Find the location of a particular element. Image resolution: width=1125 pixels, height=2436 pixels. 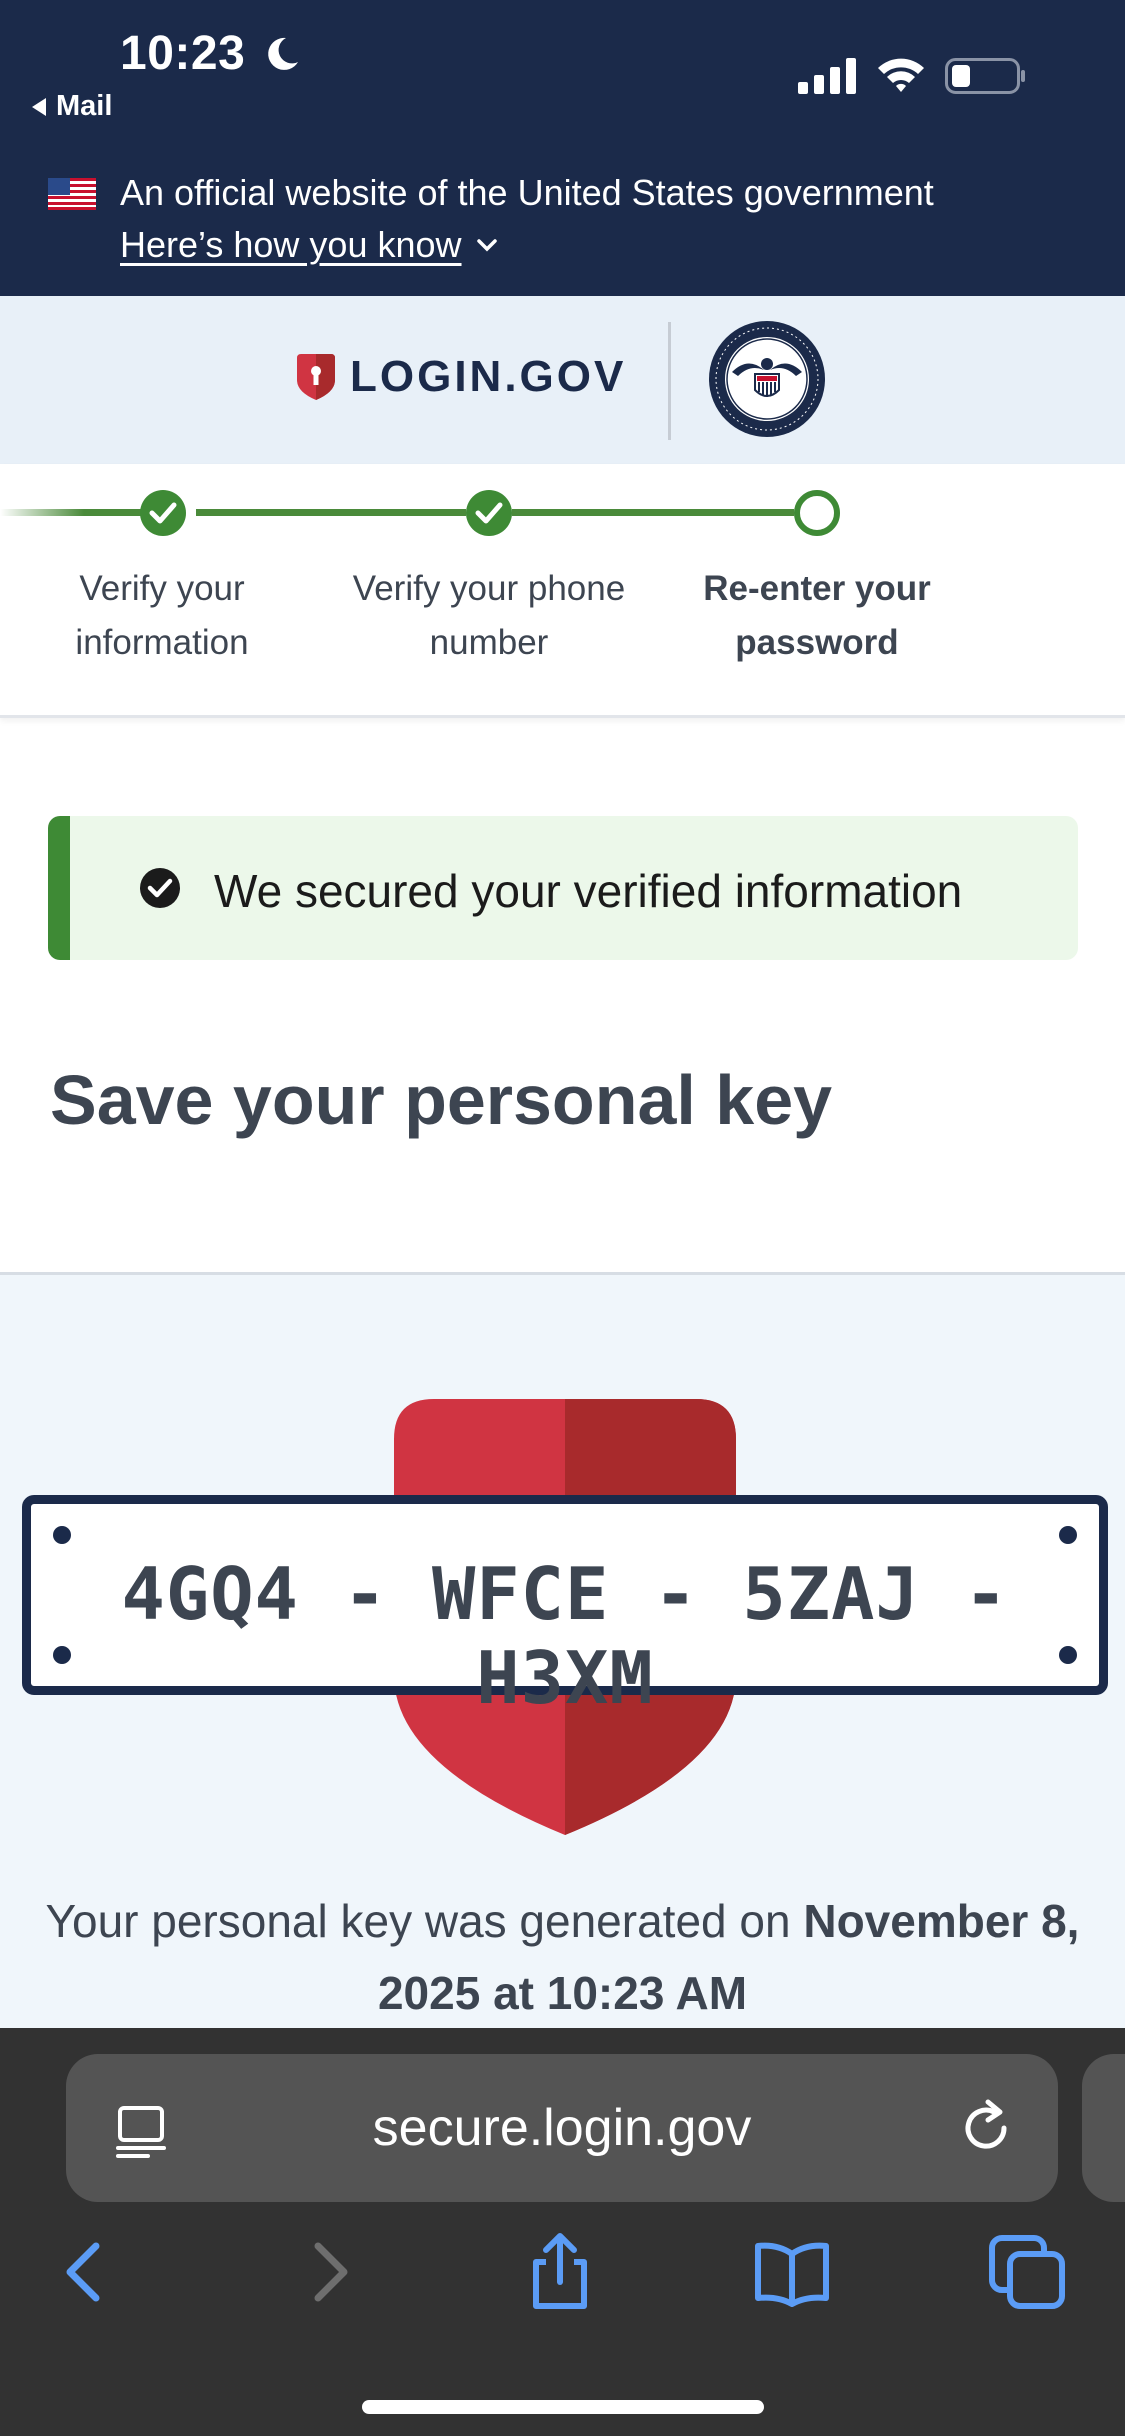

step-2-complete-marker is located at coordinates (489, 513).